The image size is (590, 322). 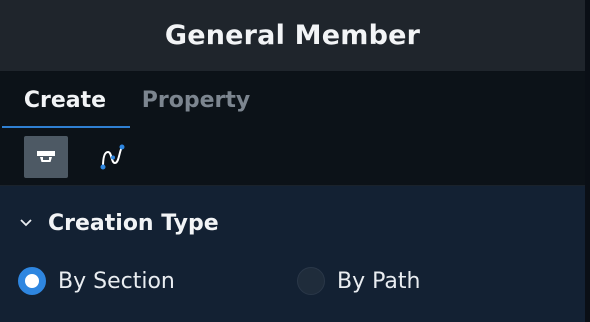 I want to click on panel-title: General Member, so click(x=292, y=35).